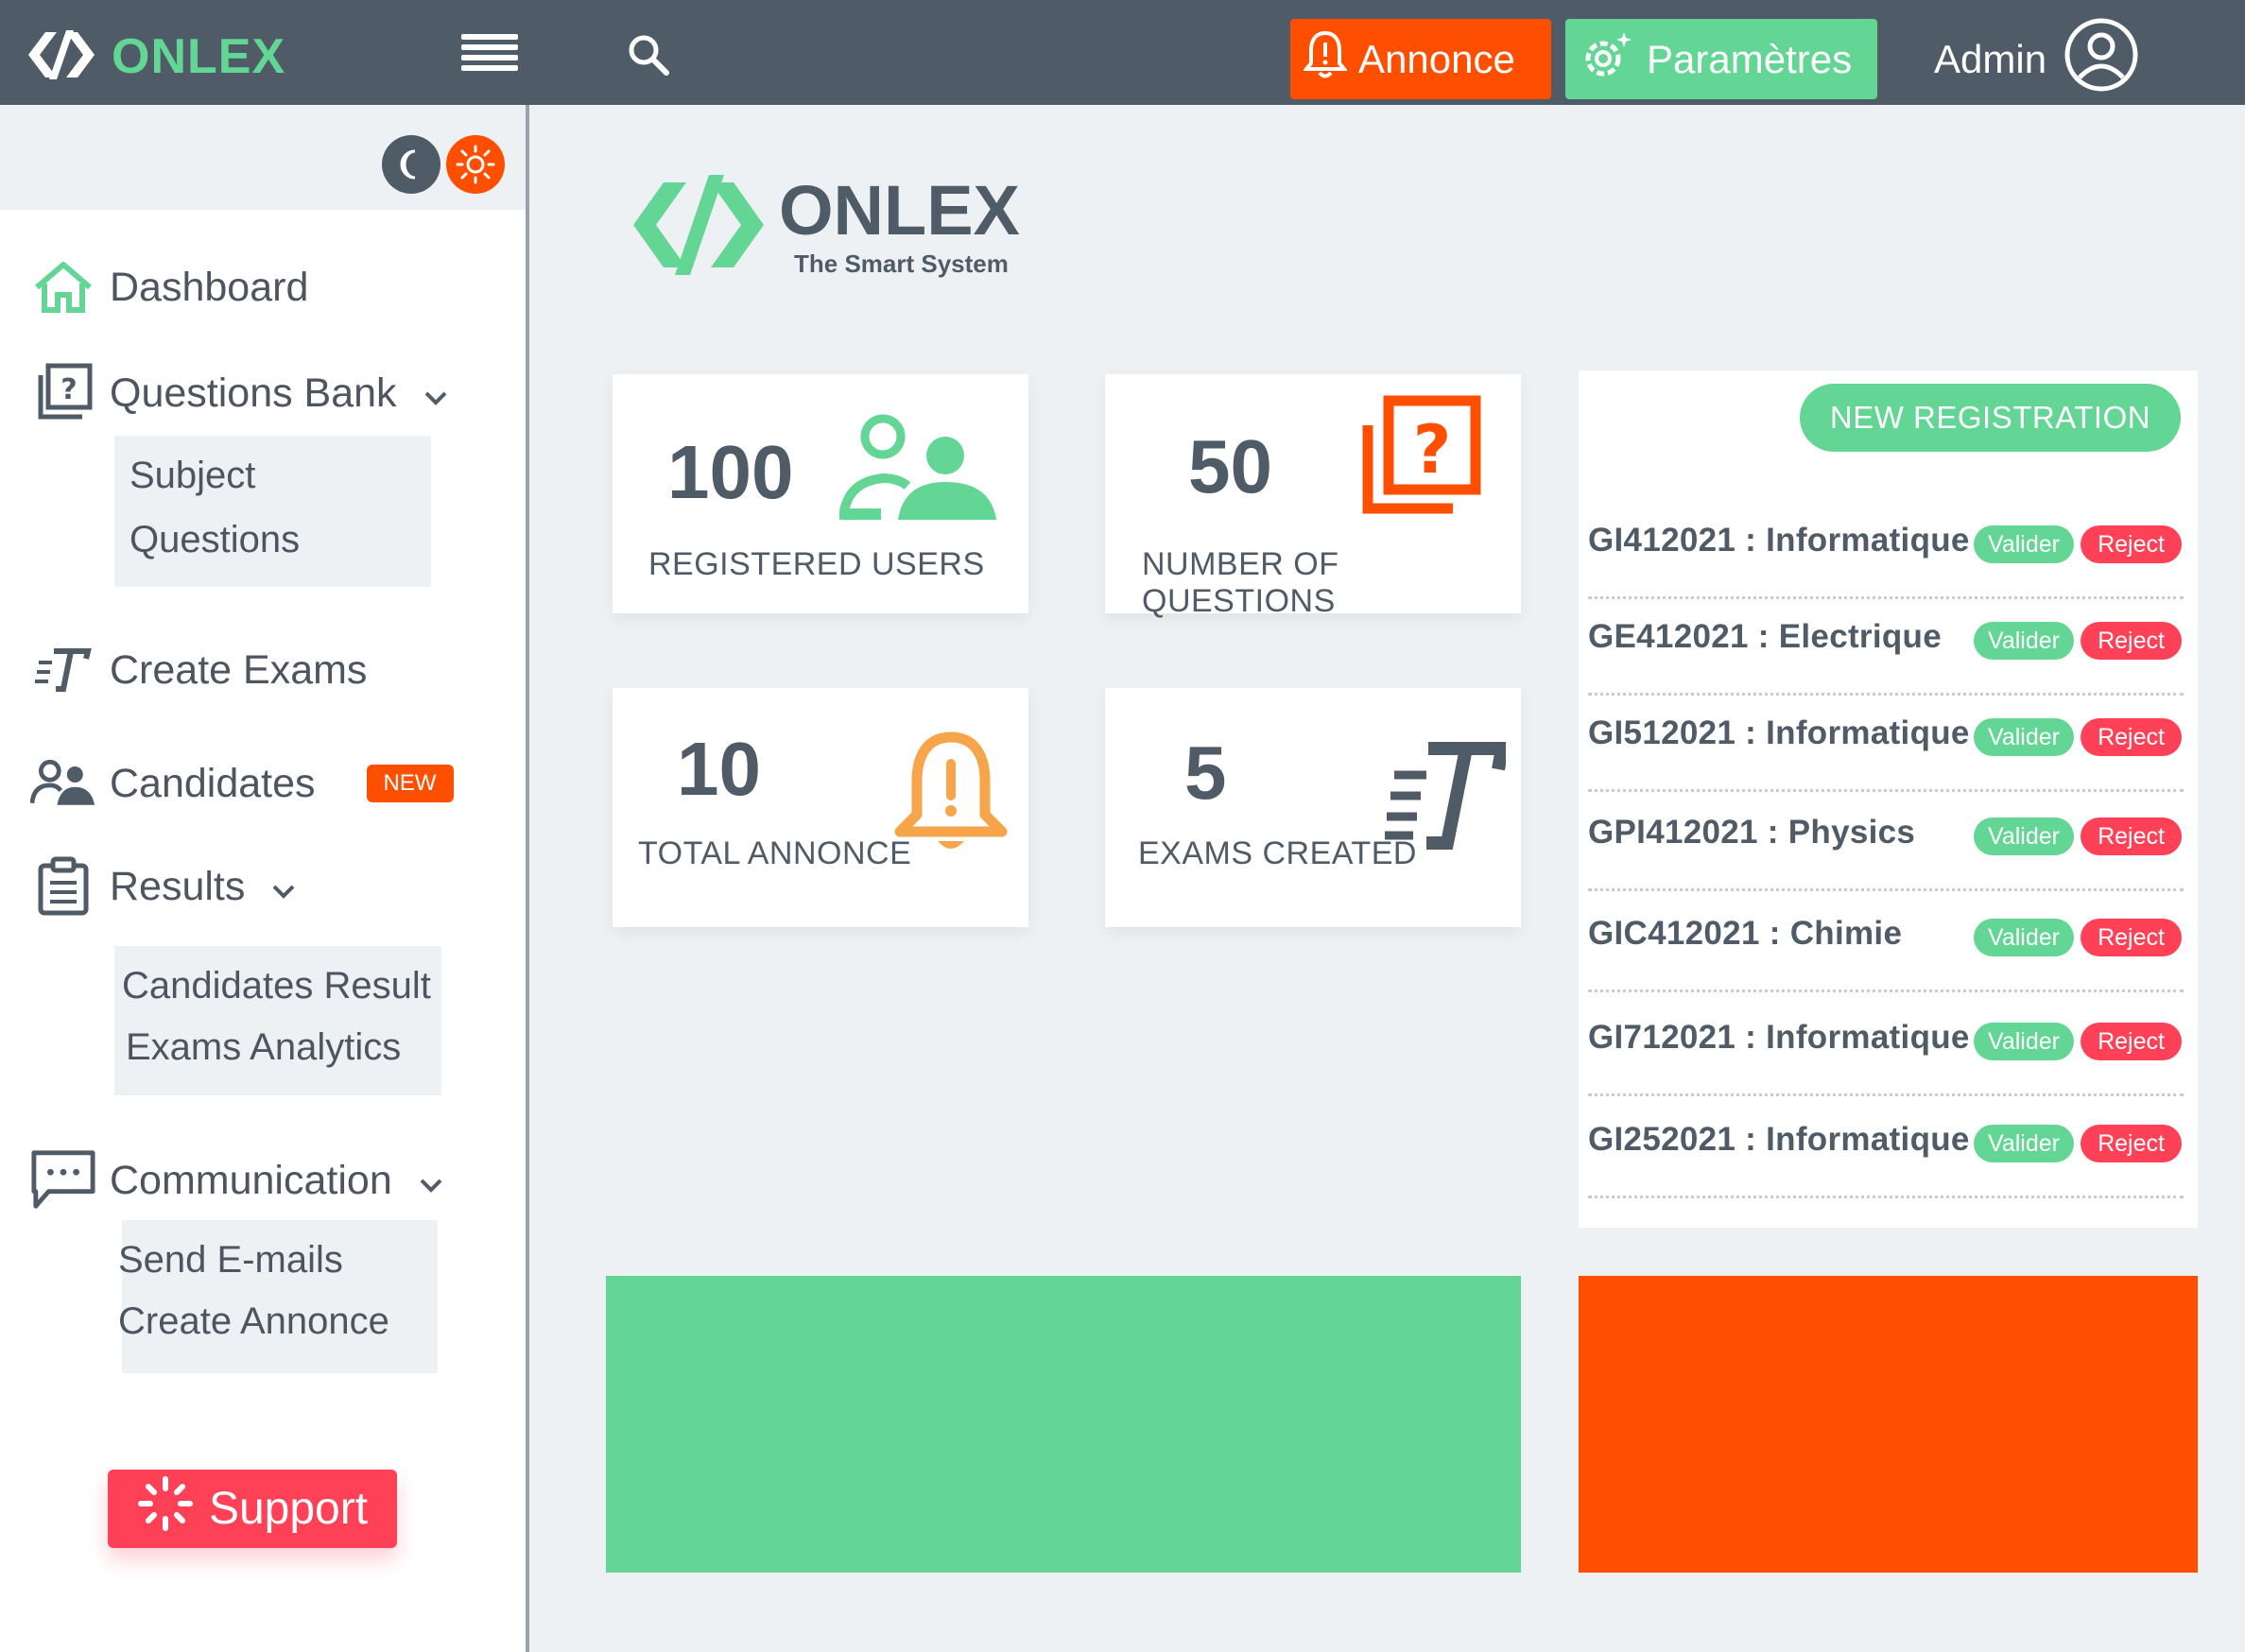 The width and height of the screenshot is (2245, 1652). What do you see at coordinates (263, 157) in the screenshot?
I see `theme-toggle-bar` at bounding box center [263, 157].